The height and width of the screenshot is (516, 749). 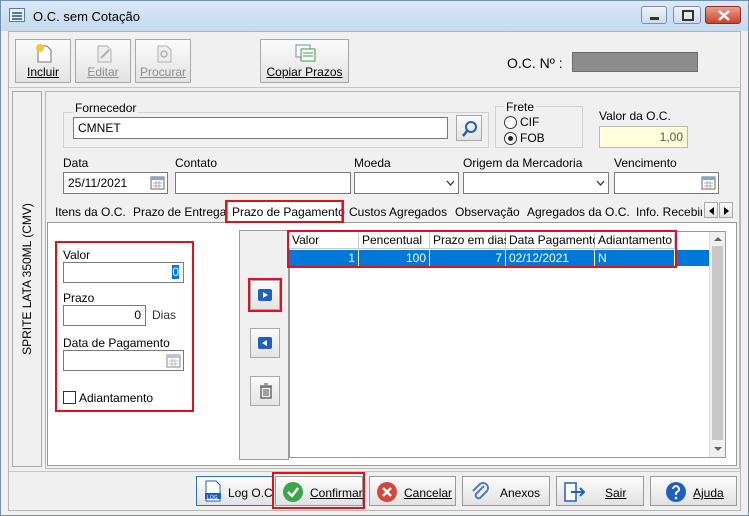 What do you see at coordinates (578, 211) in the screenshot?
I see `tab-agregados-oc: Agregados da O.C.` at bounding box center [578, 211].